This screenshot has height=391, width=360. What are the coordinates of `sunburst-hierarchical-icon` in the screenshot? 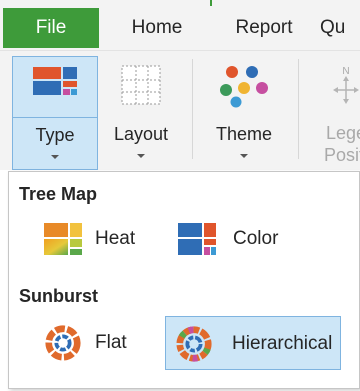 It's located at (194, 344).